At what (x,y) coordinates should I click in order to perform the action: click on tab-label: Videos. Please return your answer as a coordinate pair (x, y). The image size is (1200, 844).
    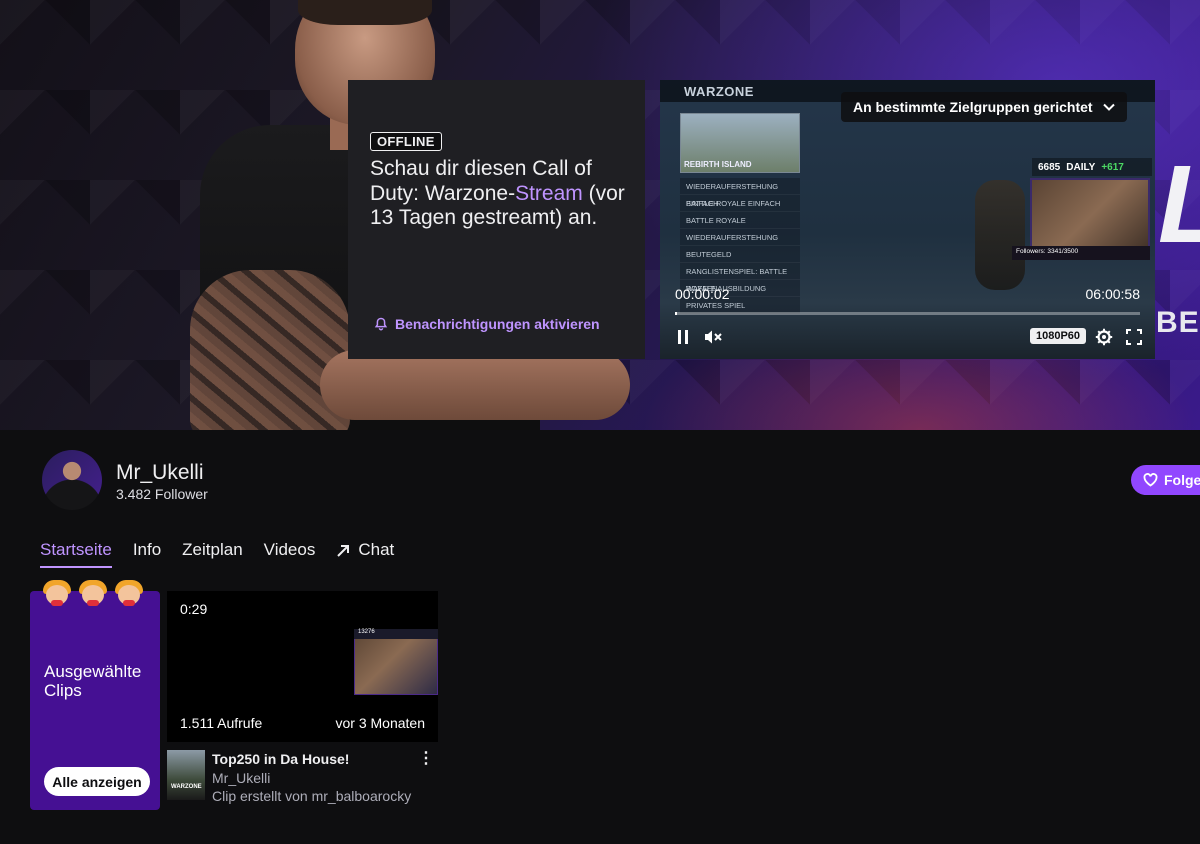
    Looking at the image, I should click on (289, 549).